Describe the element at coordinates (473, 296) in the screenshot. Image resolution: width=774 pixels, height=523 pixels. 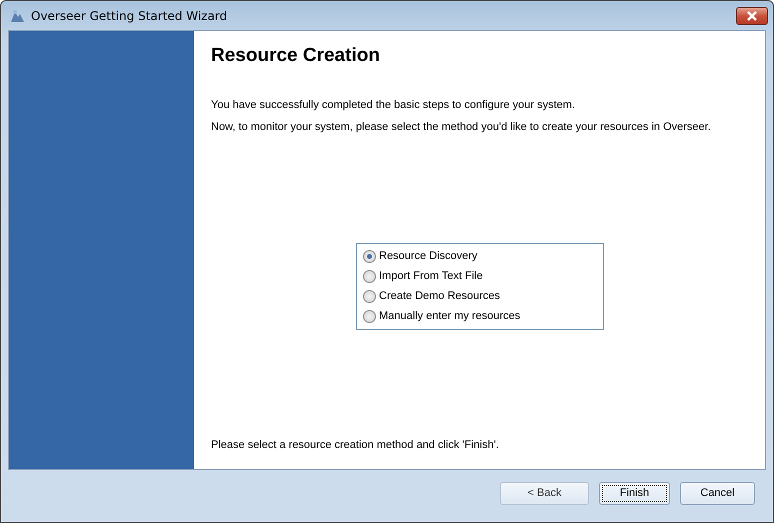
I see `radio-option: Create Demo Resources` at that location.